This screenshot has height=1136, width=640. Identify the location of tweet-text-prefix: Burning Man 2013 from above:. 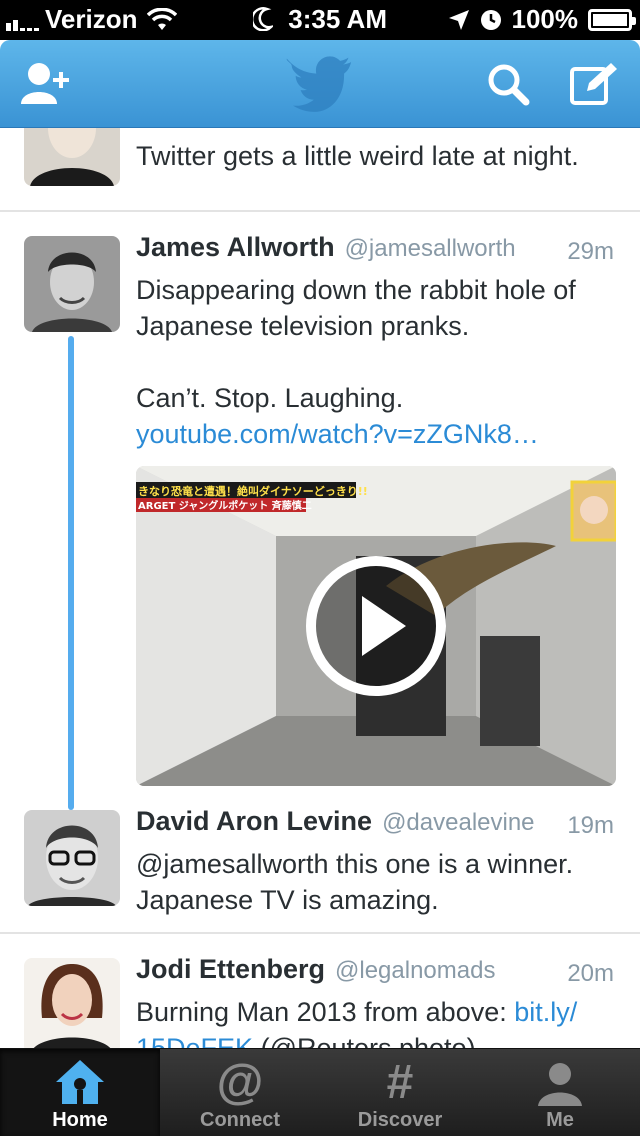
(325, 1012).